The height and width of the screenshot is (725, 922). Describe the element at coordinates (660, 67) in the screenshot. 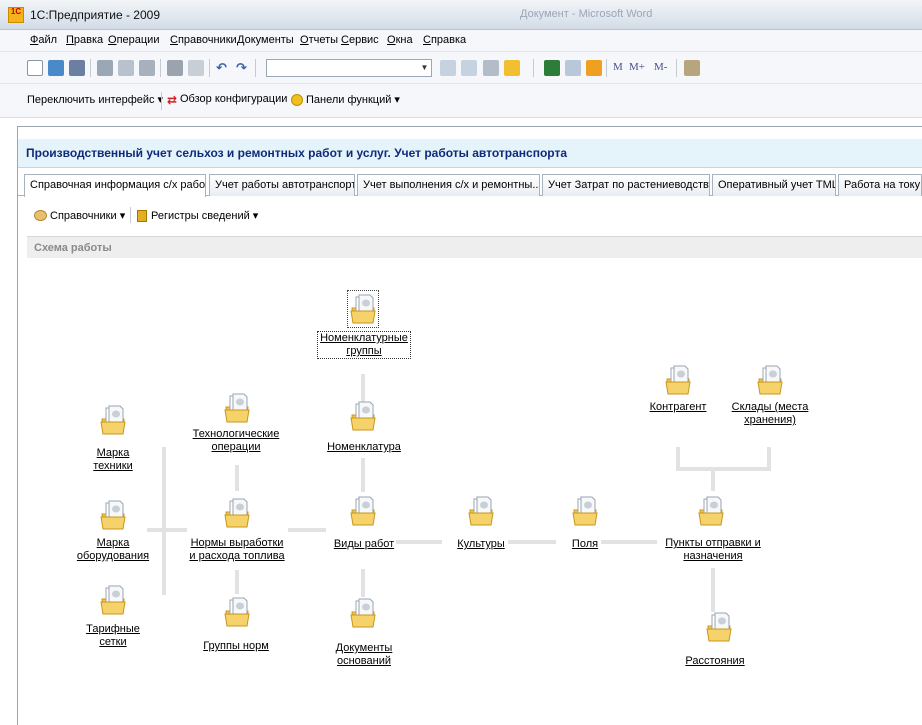

I see `memory-minus-button: M-` at that location.